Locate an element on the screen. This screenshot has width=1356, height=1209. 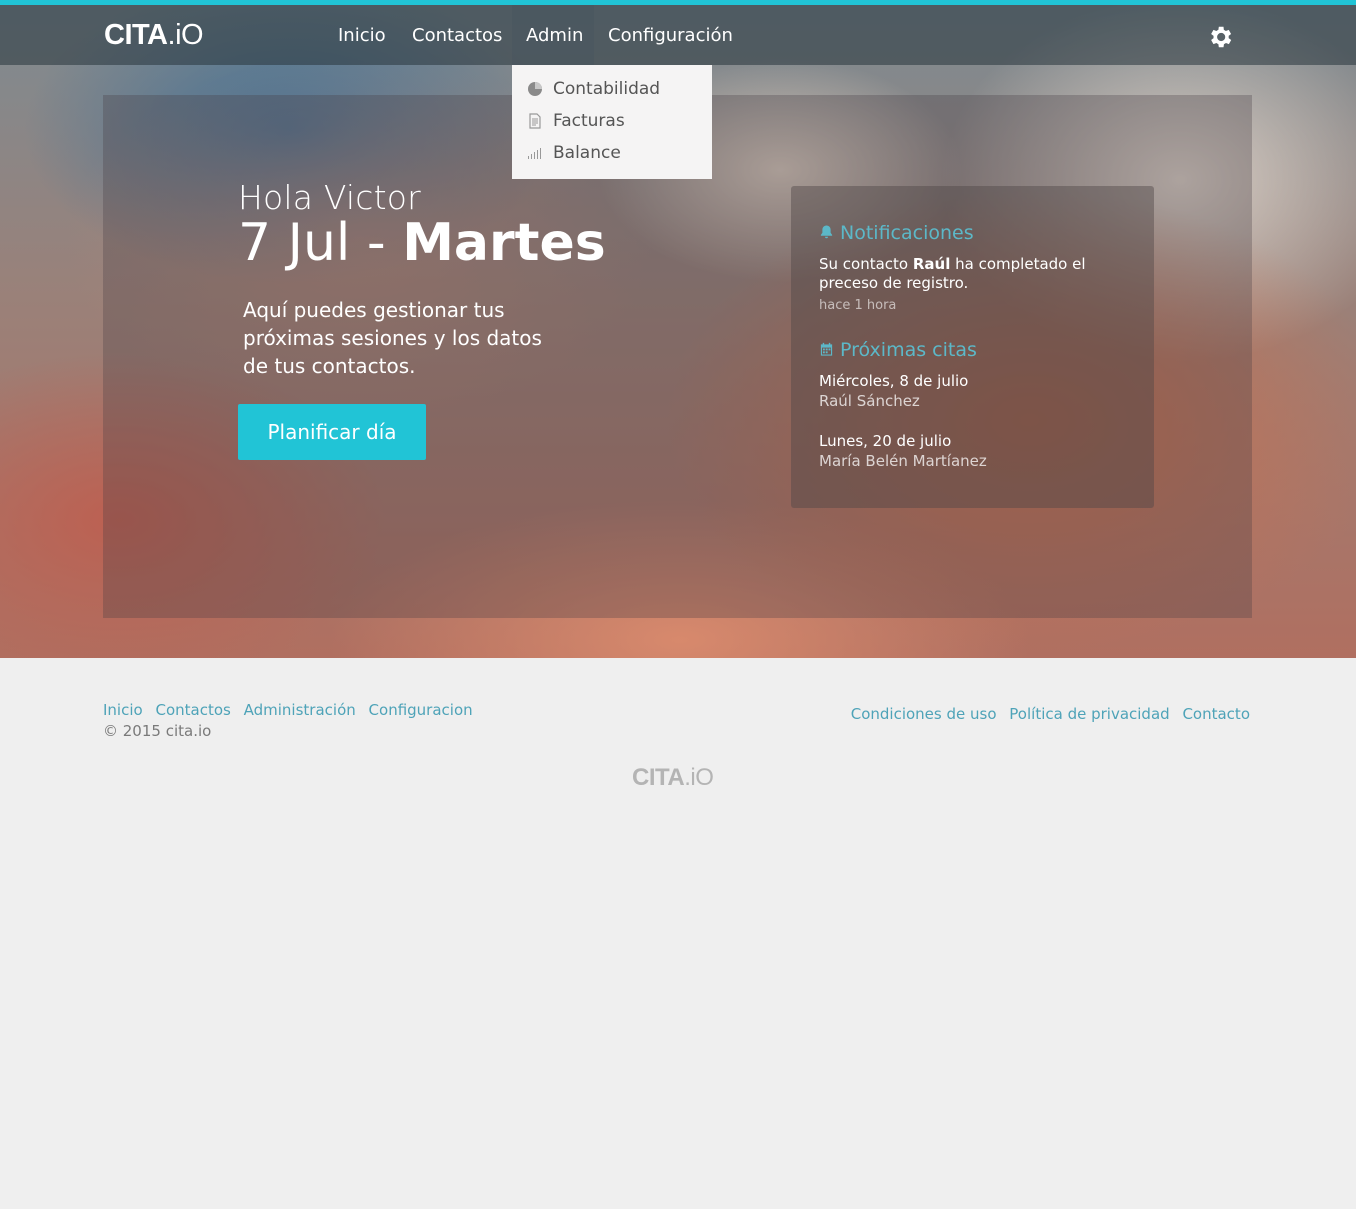
footer-link-privacidad: Política de privacidad is located at coordinates (1089, 714).